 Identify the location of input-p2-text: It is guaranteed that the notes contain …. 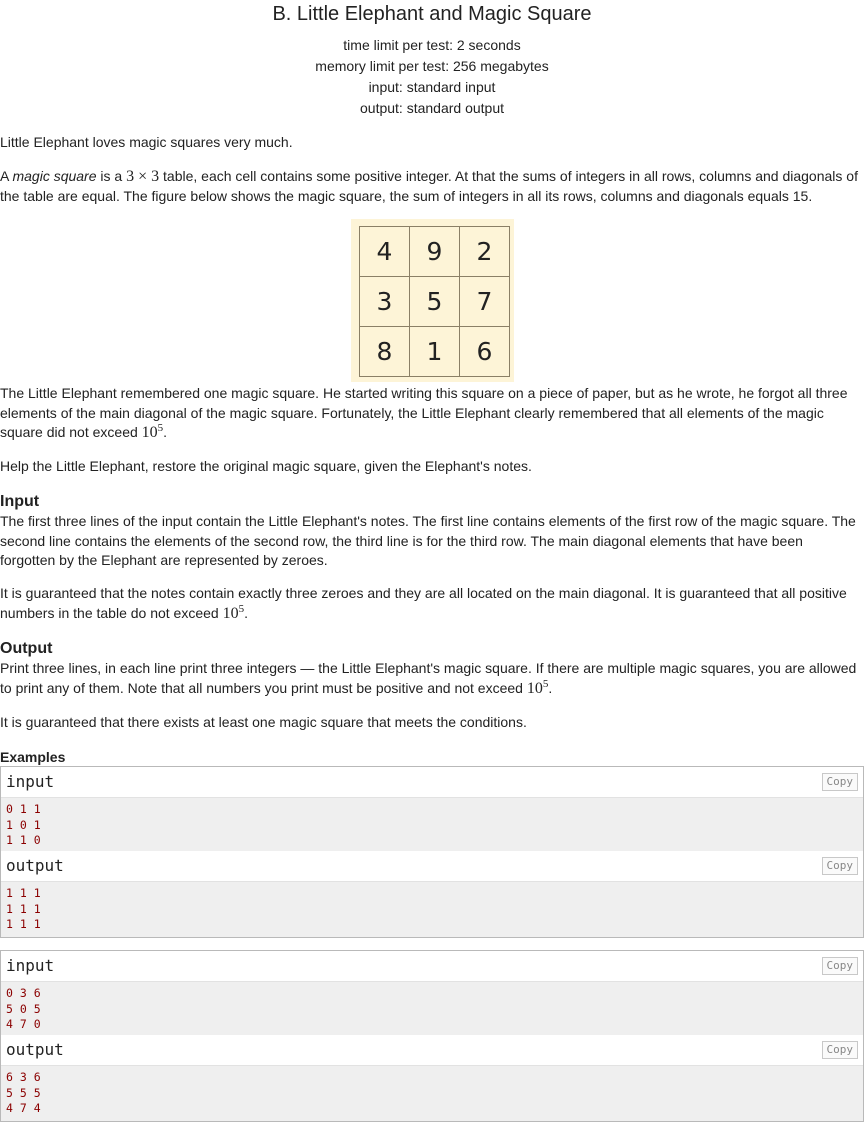
(423, 603).